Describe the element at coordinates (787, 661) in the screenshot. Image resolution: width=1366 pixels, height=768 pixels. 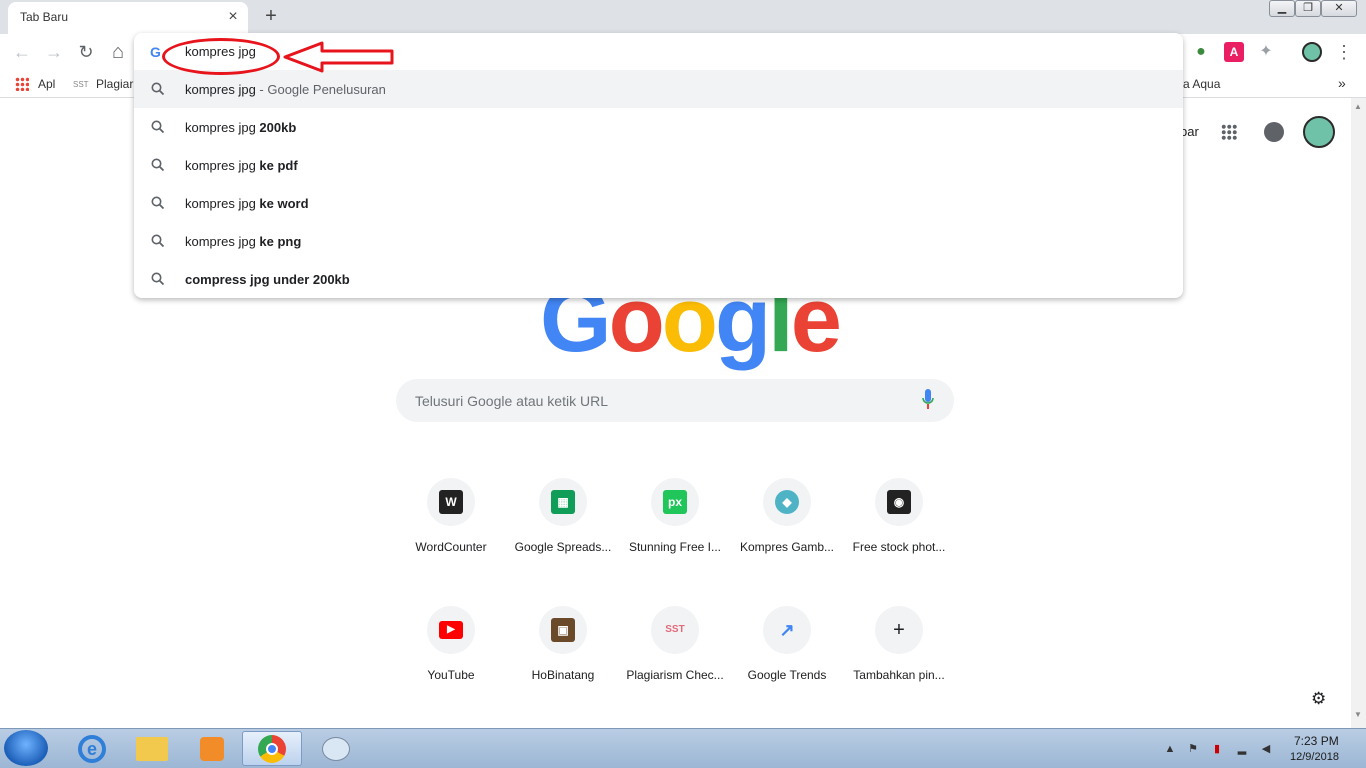
I see `shortcut-google-trends: ↗ Google Trends` at that location.